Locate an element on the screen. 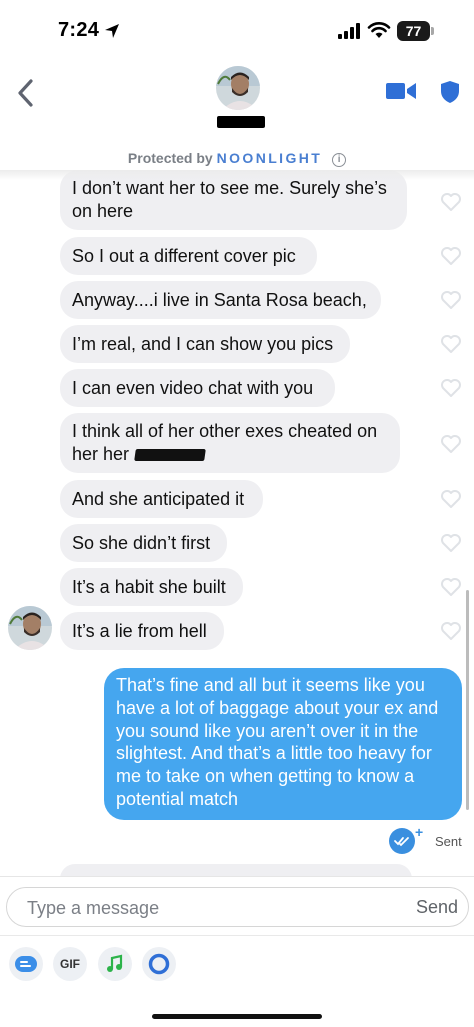 This screenshot has height=1027, width=474. message-text: So she didn’t first is located at coordinates (141, 542).